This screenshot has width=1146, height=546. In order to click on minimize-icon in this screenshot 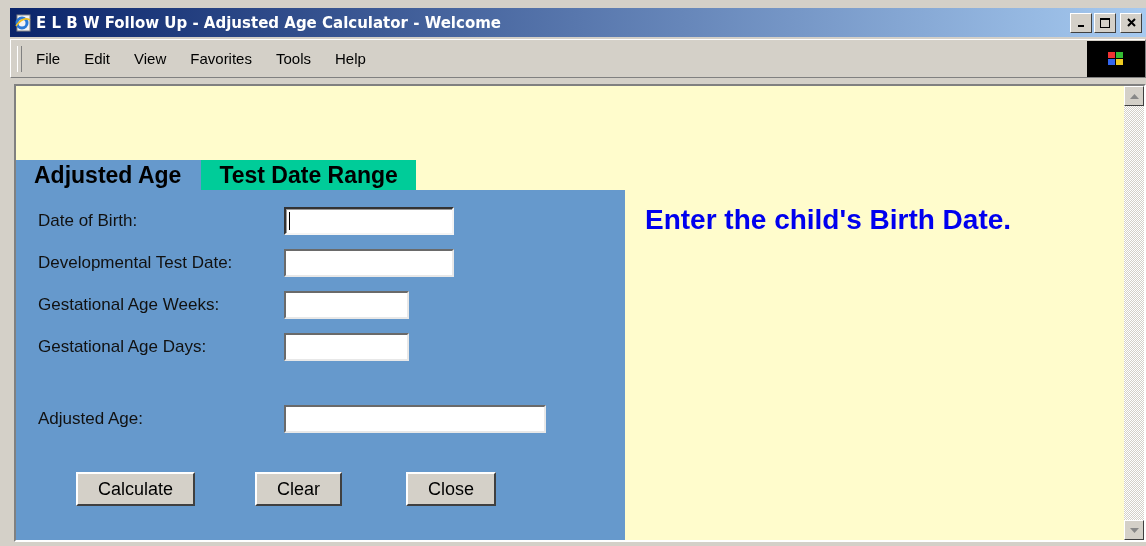, I will do `click(1081, 26)`.